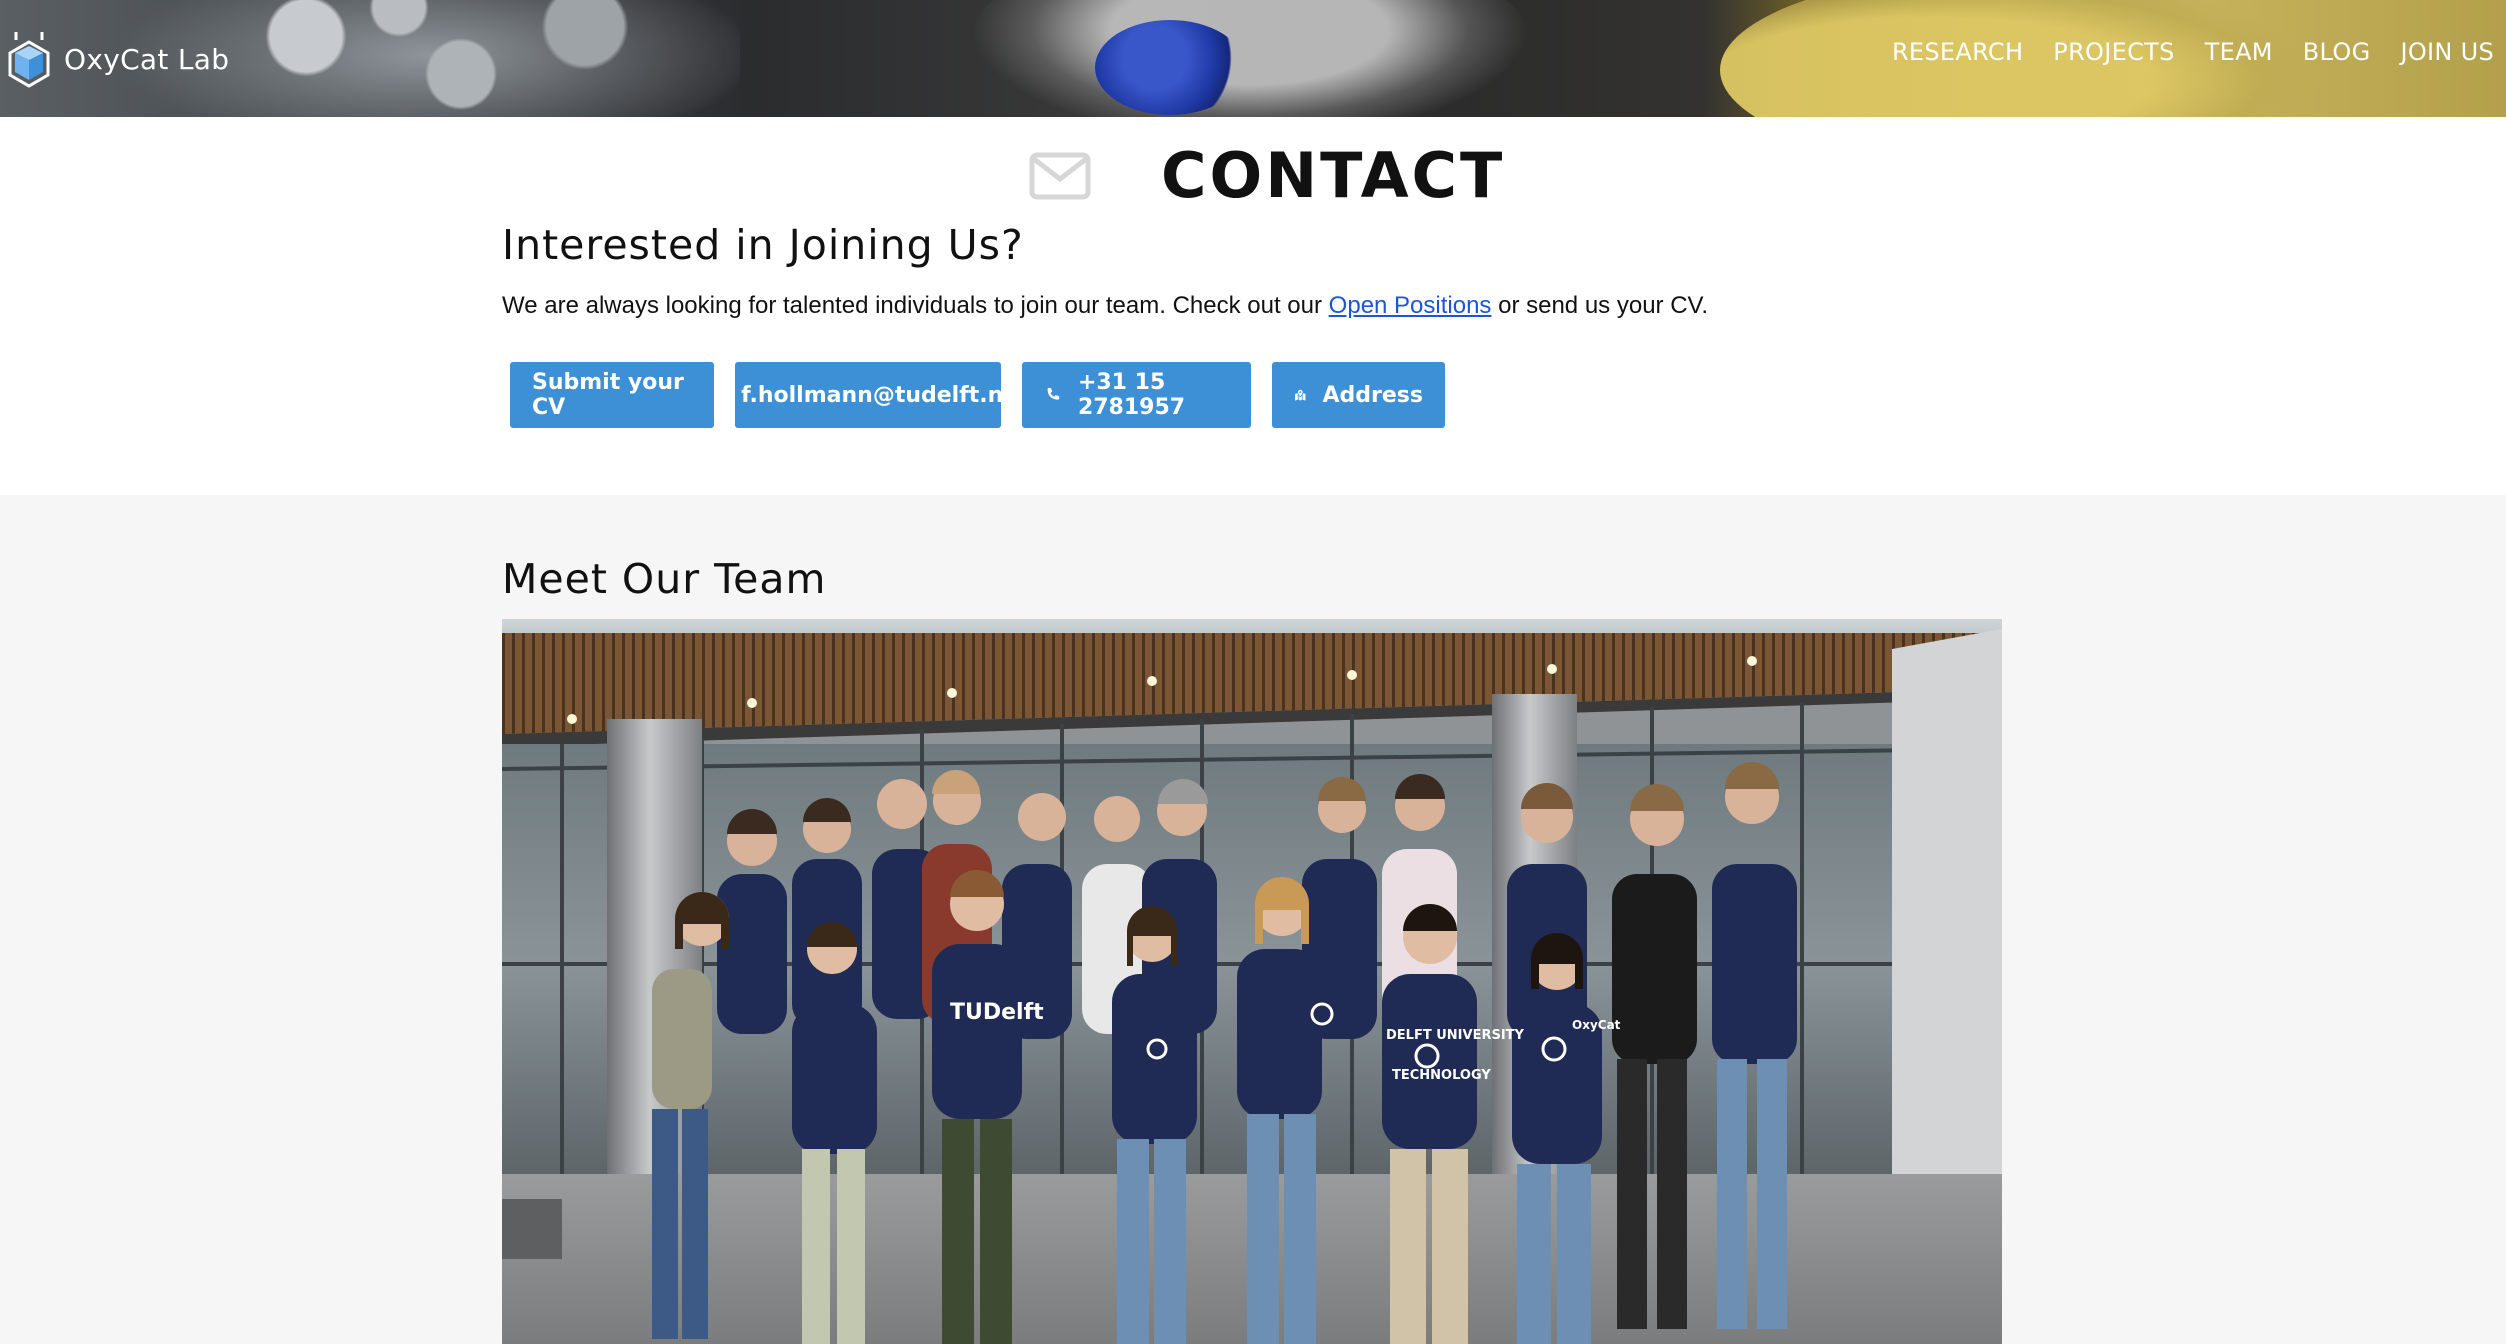 The height and width of the screenshot is (1344, 2506). I want to click on brand-name: OxyCat Lab, so click(147, 59).